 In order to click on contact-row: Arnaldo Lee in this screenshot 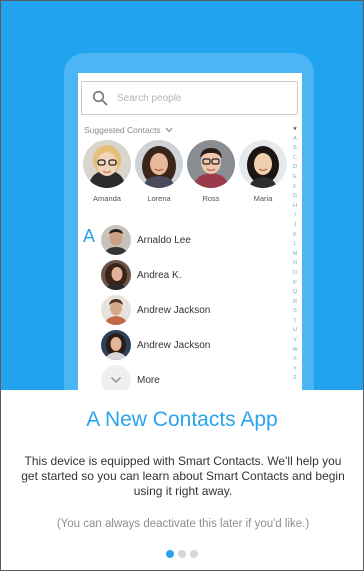, I will do `click(186, 240)`.